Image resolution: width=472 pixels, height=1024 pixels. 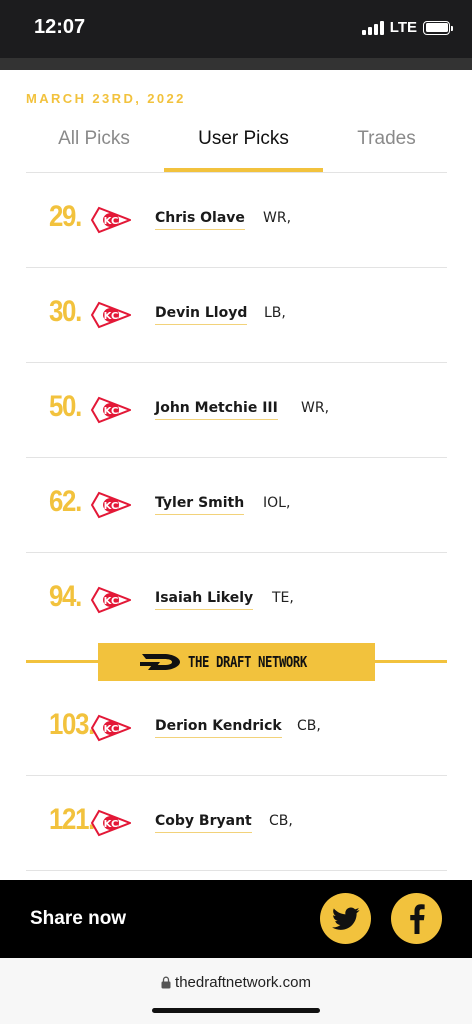 I want to click on sponsor-banner: THE DRAFT NETWORK, so click(x=236, y=662).